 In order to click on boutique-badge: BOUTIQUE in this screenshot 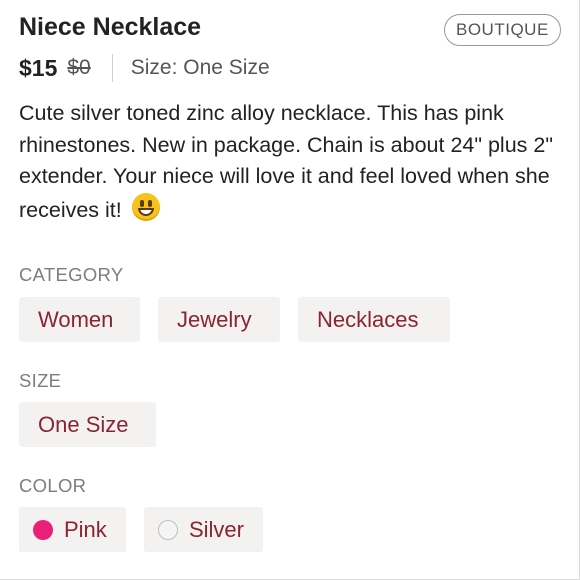, I will do `click(502, 30)`.